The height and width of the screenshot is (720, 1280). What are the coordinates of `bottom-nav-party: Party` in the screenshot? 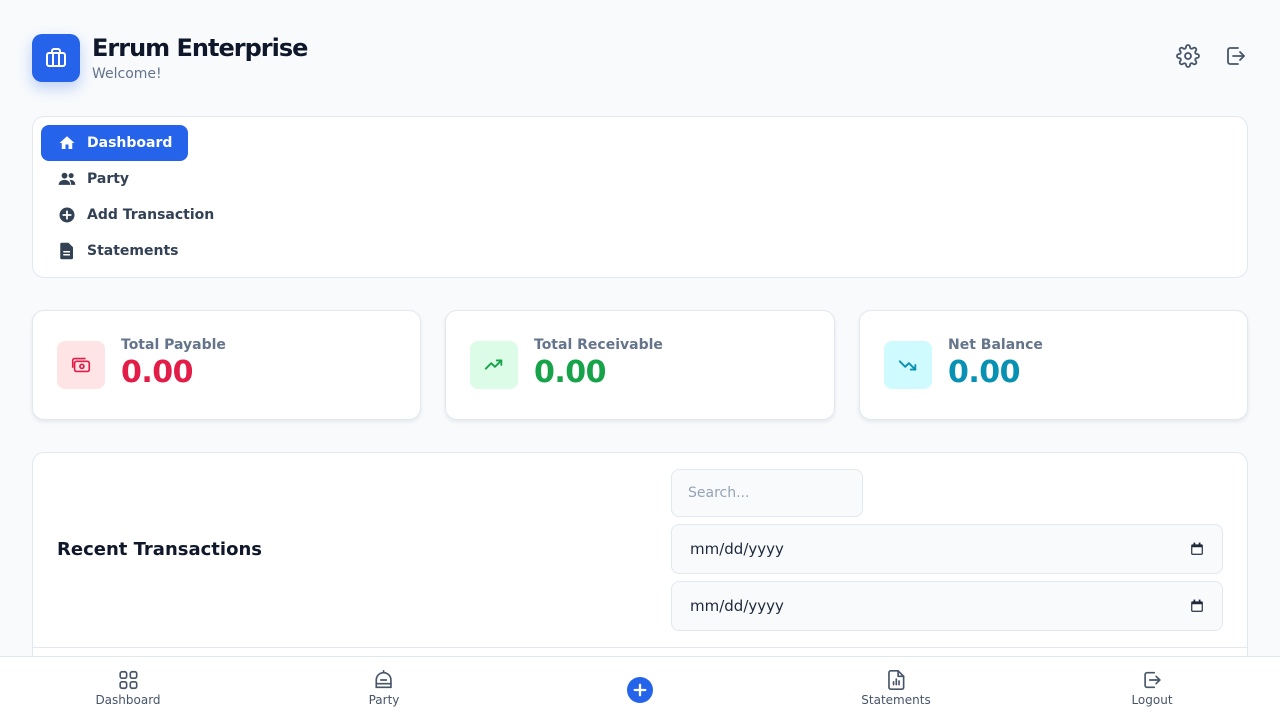 It's located at (384, 688).